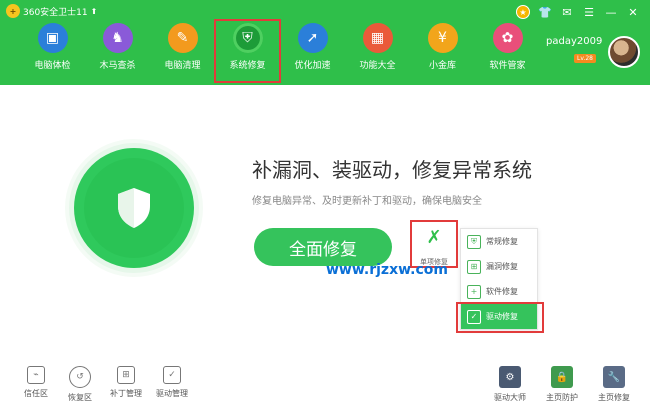 This screenshot has width=650, height=410. I want to click on skin-icon: 👕, so click(545, 12).